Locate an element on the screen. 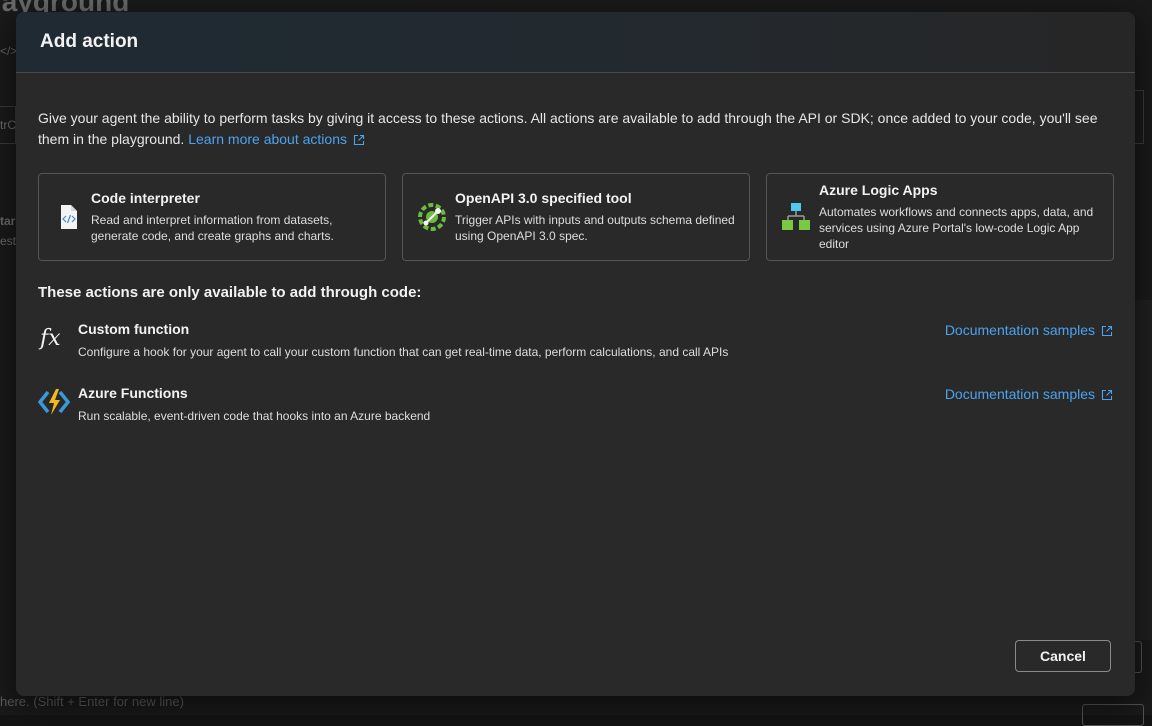 The image size is (1152, 726). logic-apps-icon is located at coordinates (796, 216).